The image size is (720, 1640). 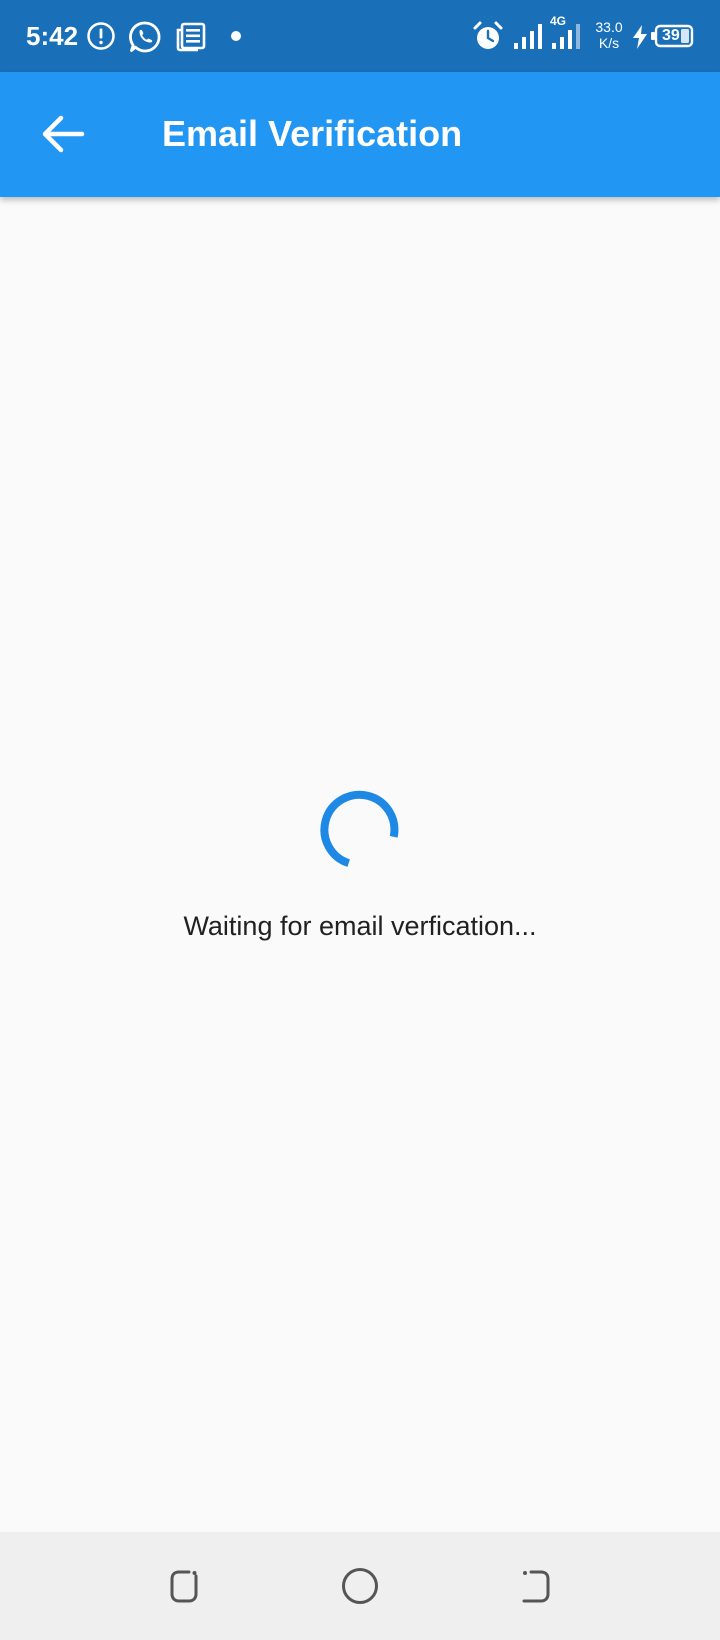 I want to click on recent-apps-icon, so click(x=184, y=1586).